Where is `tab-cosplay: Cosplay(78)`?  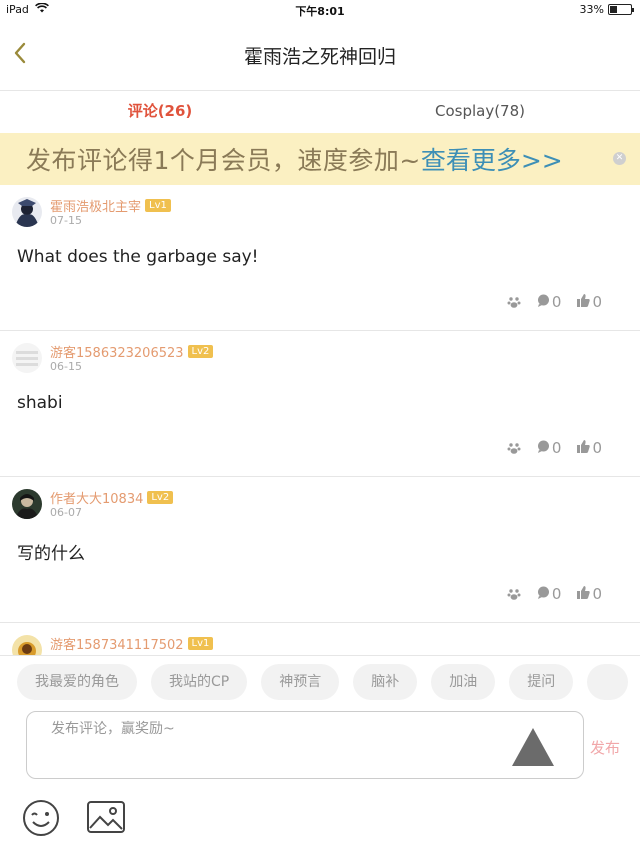
tab-cosplay: Cosplay(78) is located at coordinates (480, 111).